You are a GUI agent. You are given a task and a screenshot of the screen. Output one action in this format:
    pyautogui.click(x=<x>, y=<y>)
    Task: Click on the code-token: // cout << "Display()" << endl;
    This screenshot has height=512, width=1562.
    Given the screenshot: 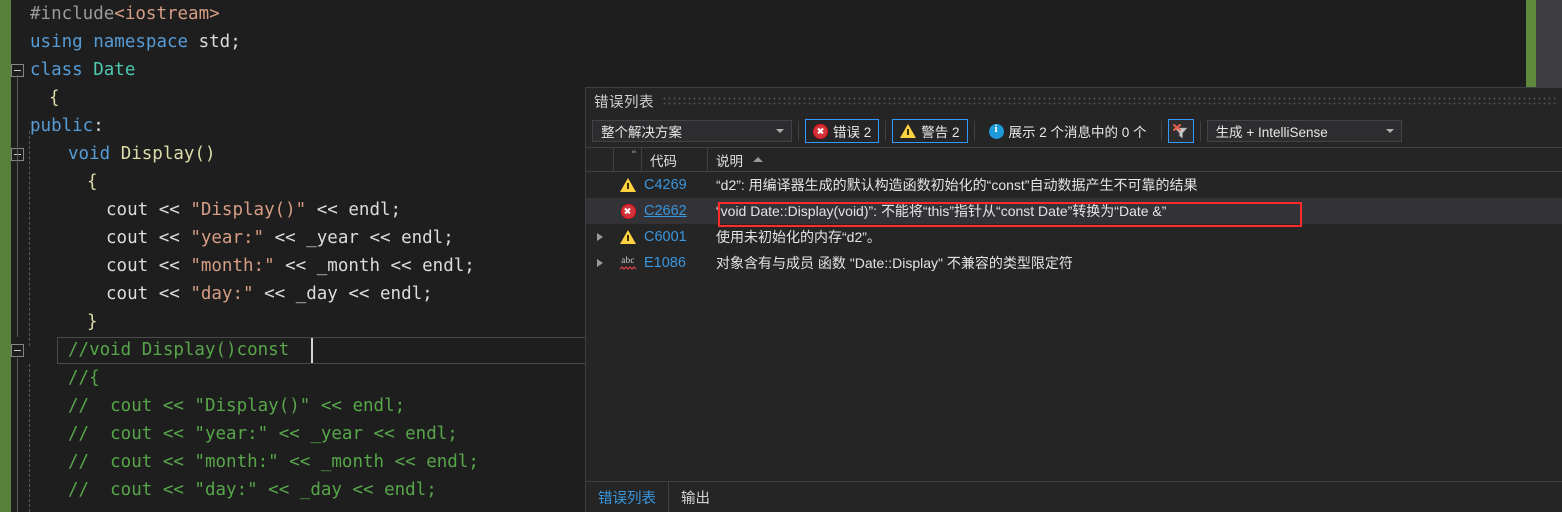 What is the action you would take?
    pyautogui.click(x=237, y=406)
    